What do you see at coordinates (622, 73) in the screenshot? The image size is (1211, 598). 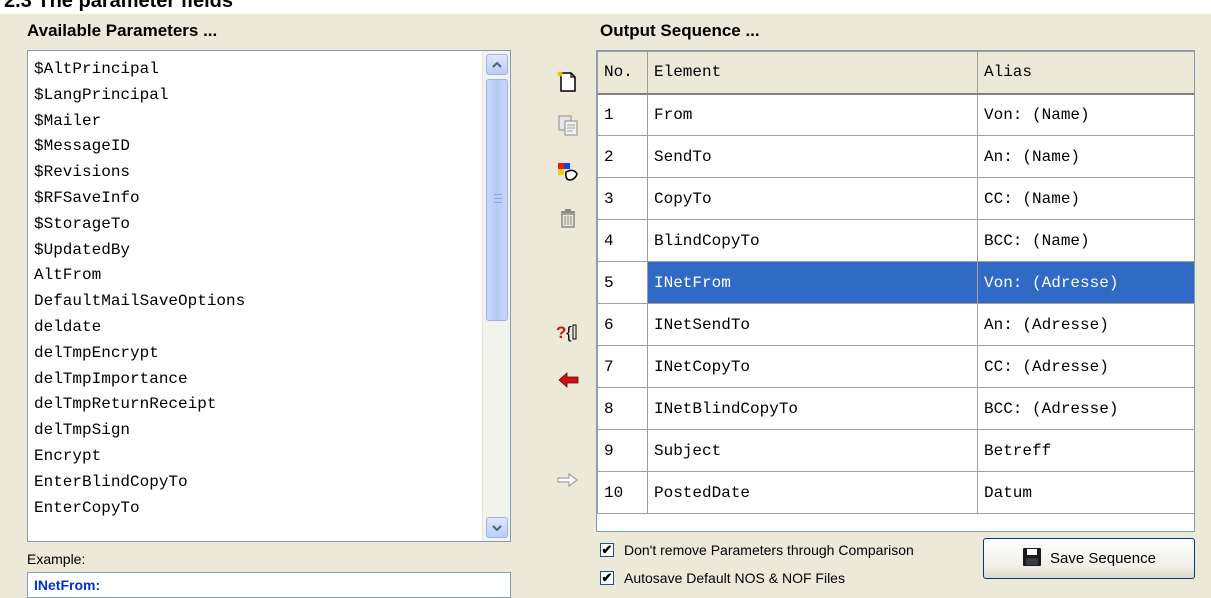 I see `column-header-no: No.` at bounding box center [622, 73].